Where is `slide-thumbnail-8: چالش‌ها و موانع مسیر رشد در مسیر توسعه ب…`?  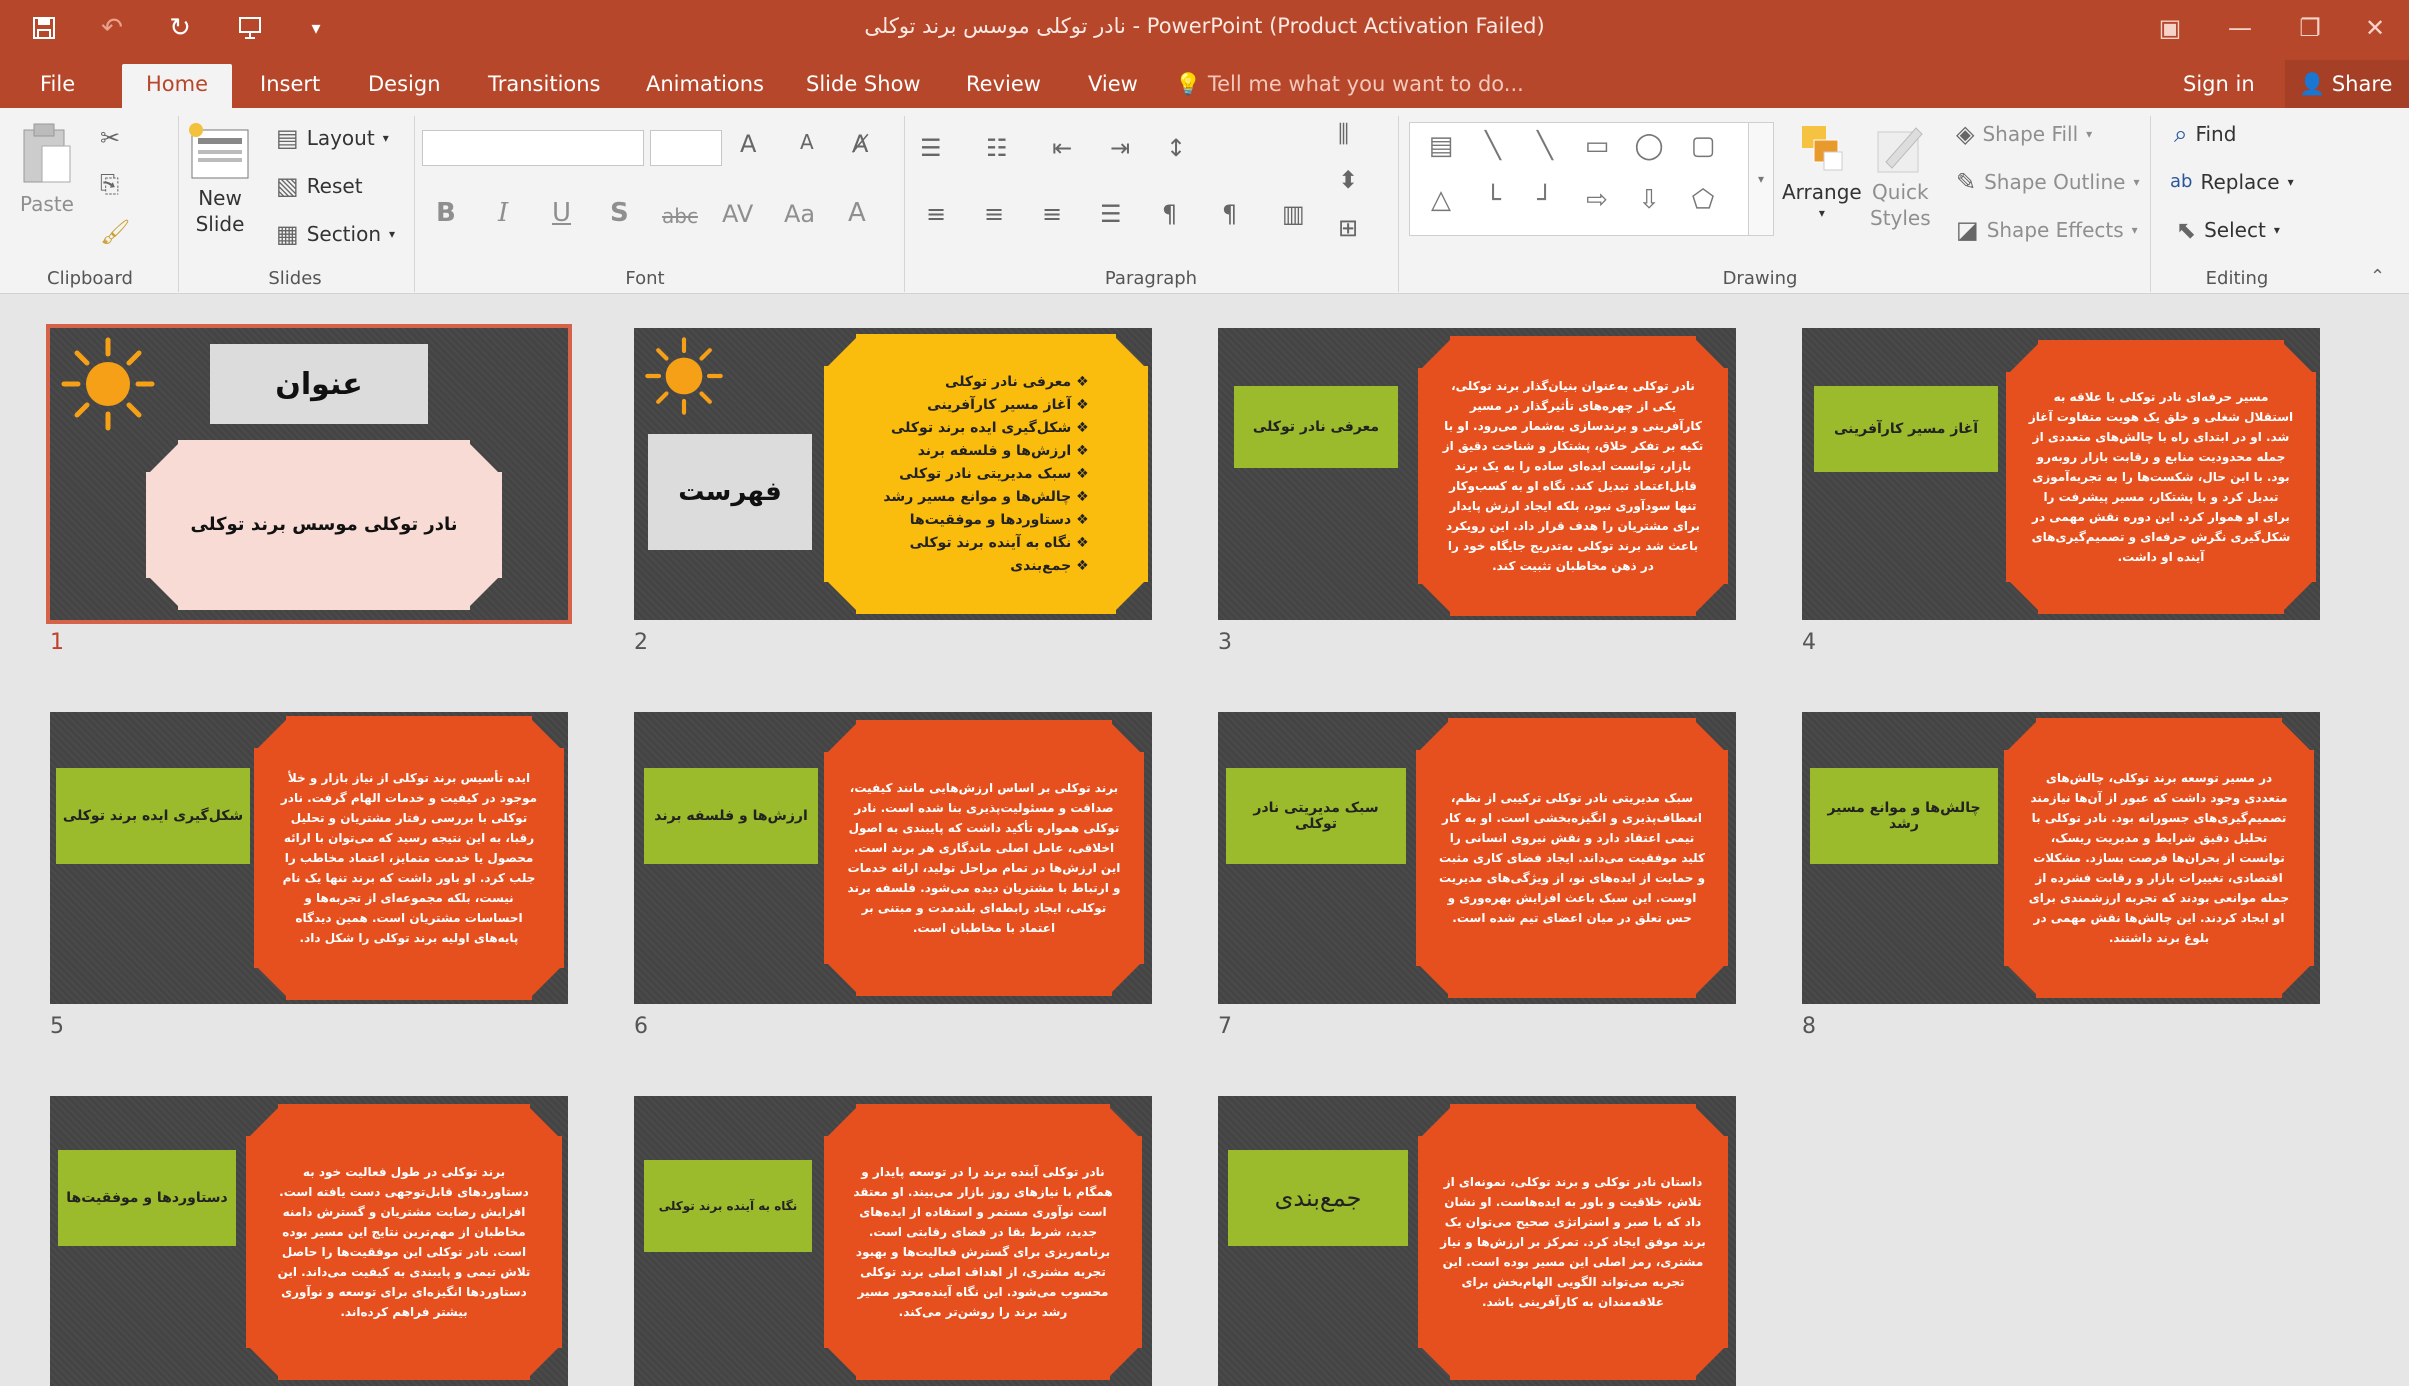 slide-thumbnail-8: چالش‌ها و موانع مسیر رشد در مسیر توسعه ب… is located at coordinates (2061, 858).